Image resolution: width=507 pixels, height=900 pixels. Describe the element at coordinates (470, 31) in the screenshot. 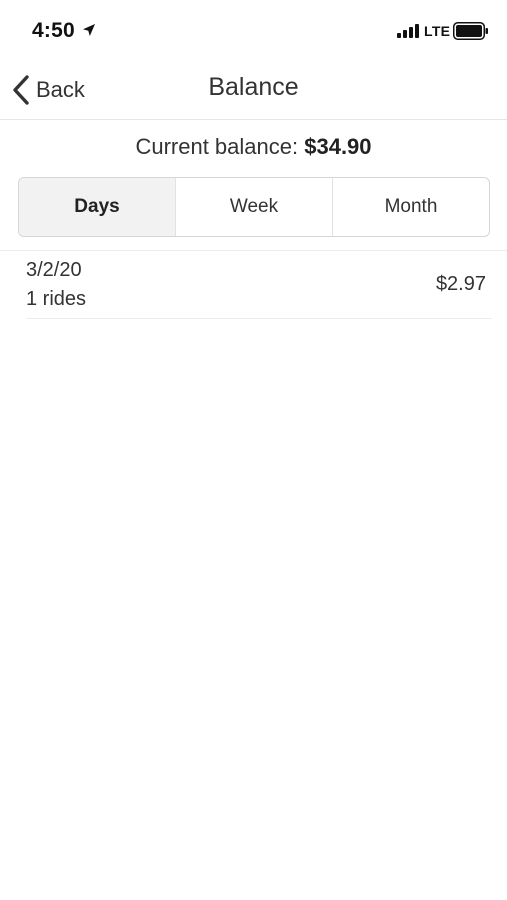

I see `battery-icon` at that location.